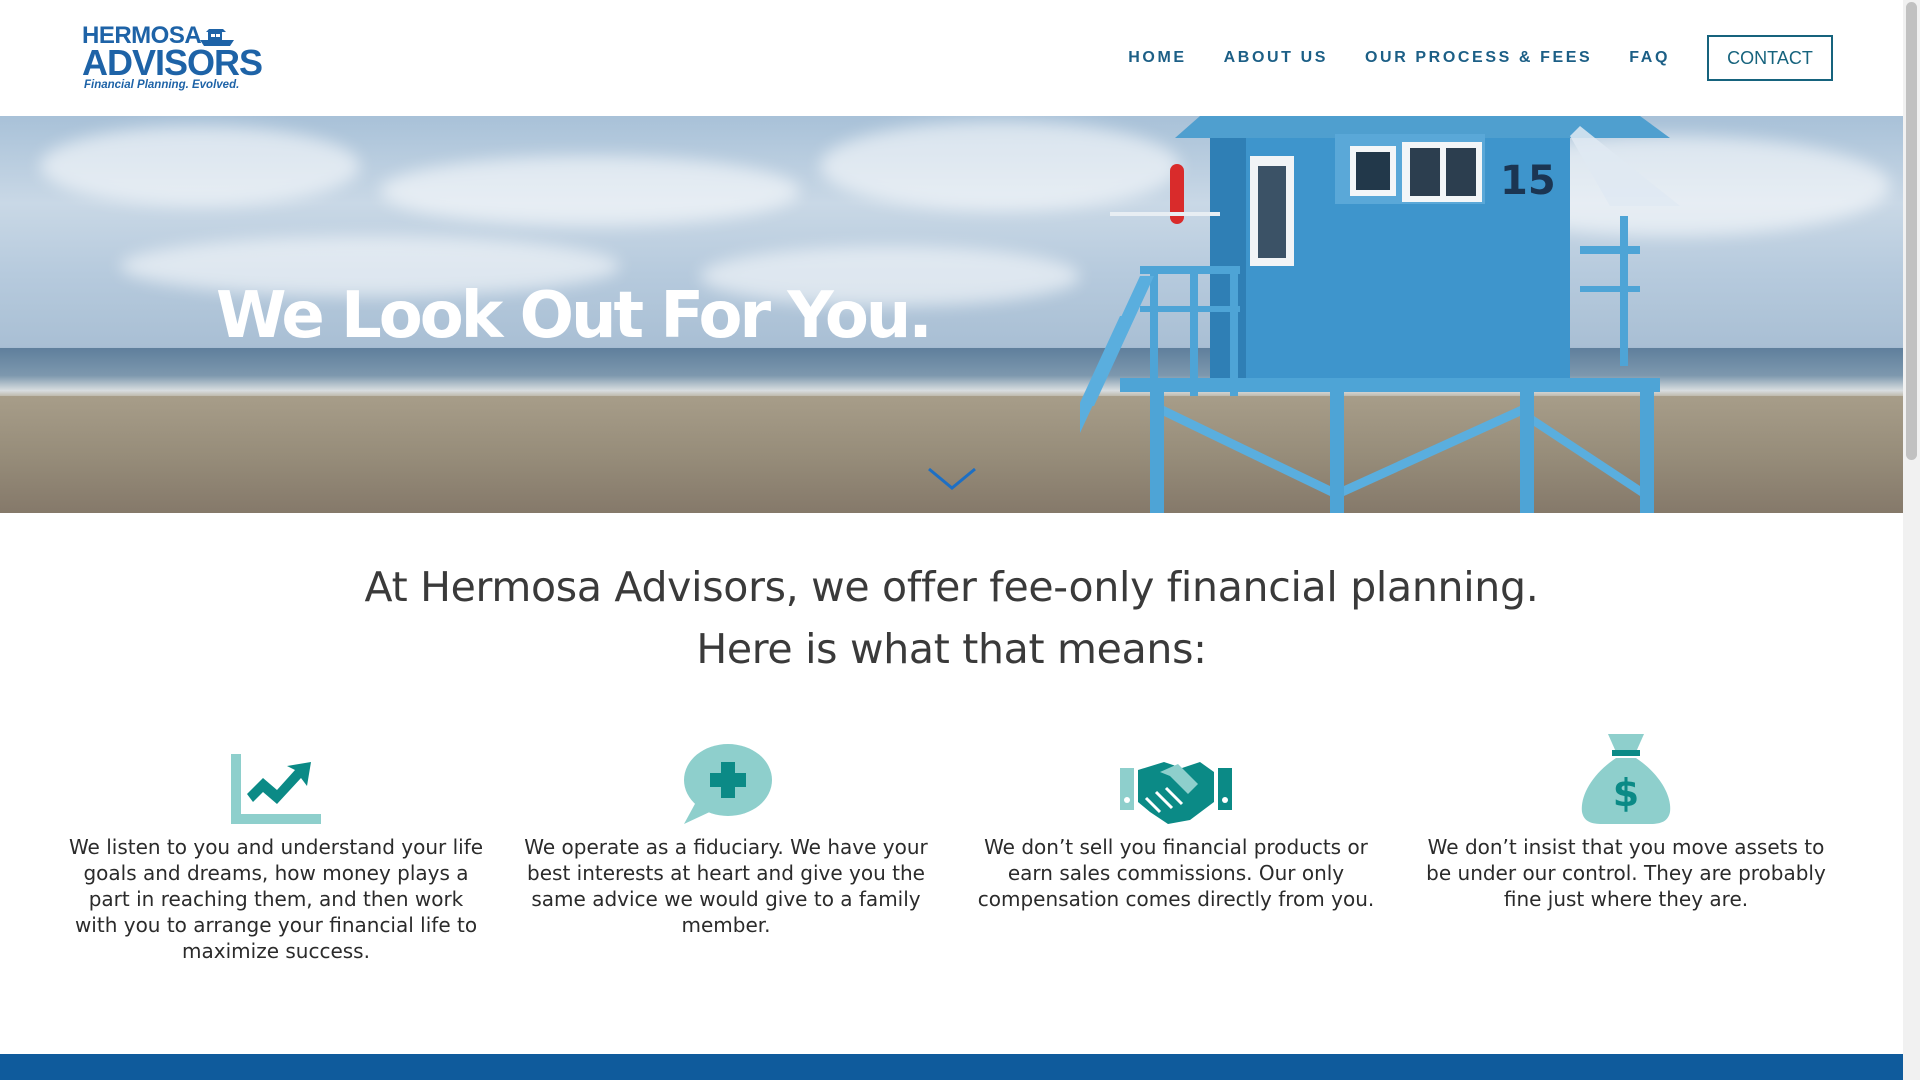 Image resolution: width=1920 pixels, height=1080 pixels. Describe the element at coordinates (574, 316) in the screenshot. I see `hero-title: We Look Out For You.` at that location.